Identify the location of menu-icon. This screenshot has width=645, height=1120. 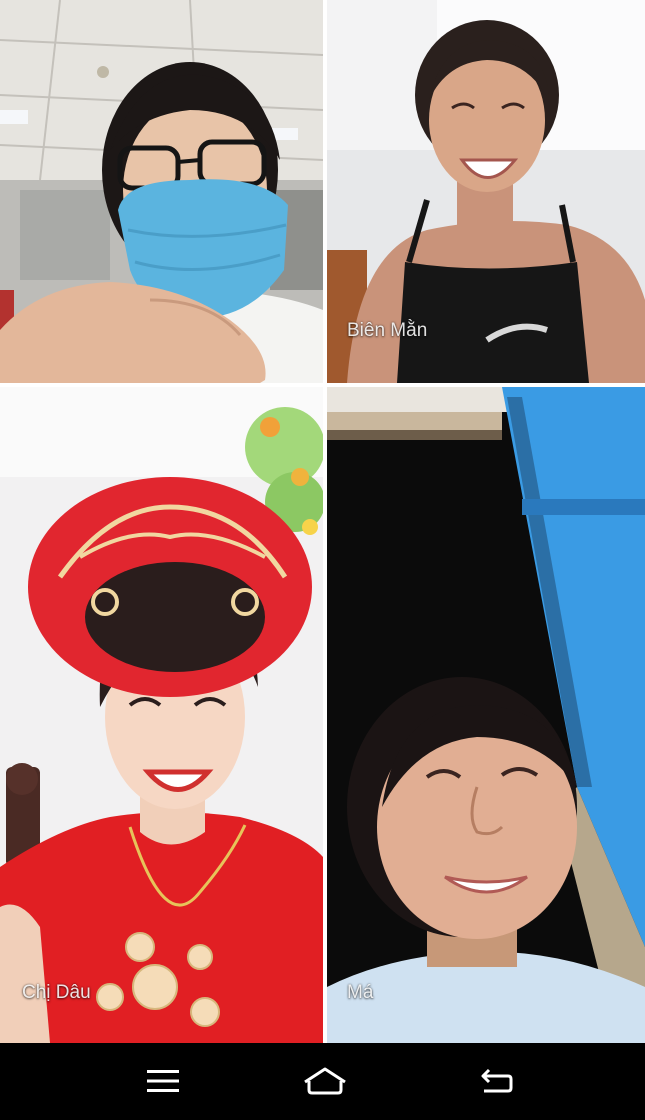
(163, 1081).